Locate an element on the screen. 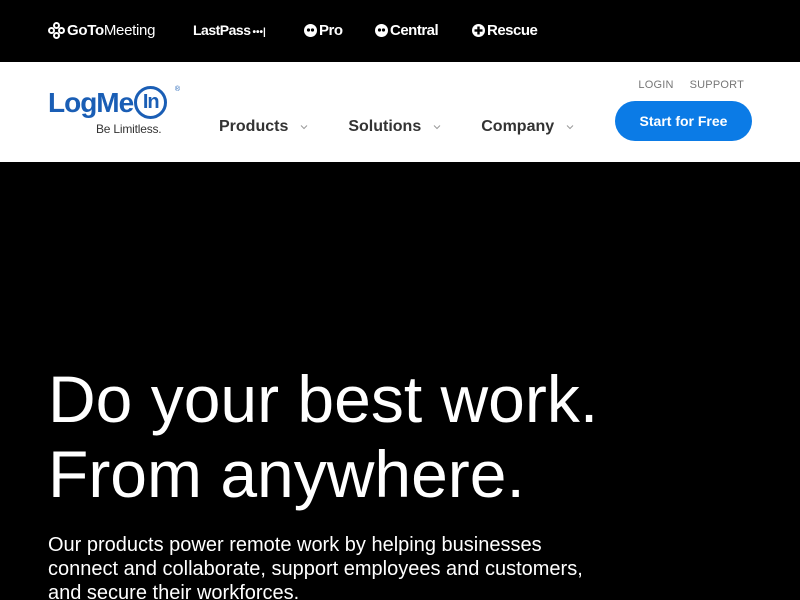 Image resolution: width=800 pixels, height=600 pixels. hero-headline-line-2: From anywhere. is located at coordinates (286, 474).